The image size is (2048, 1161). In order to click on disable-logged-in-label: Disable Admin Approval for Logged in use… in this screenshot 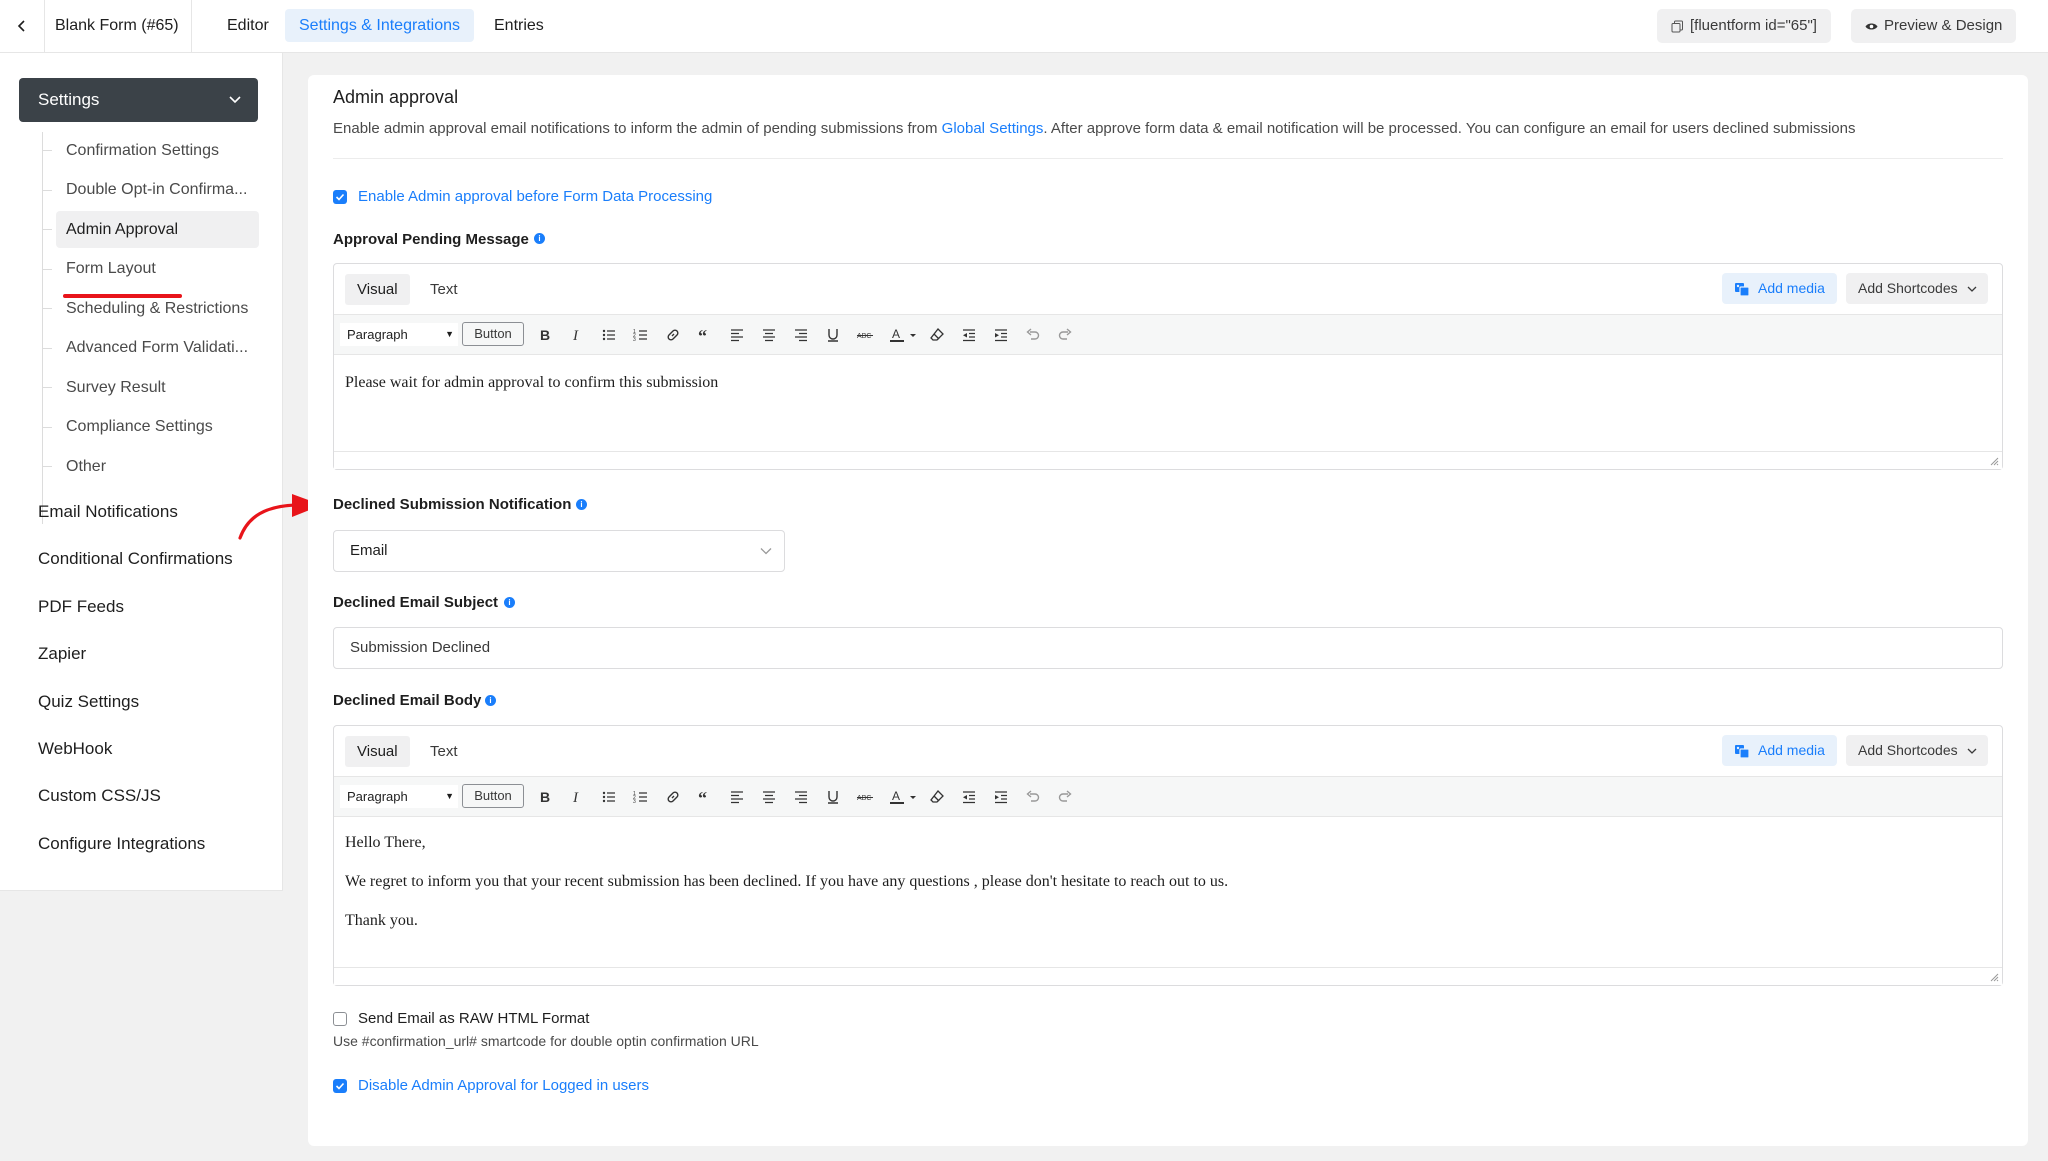, I will do `click(503, 1085)`.